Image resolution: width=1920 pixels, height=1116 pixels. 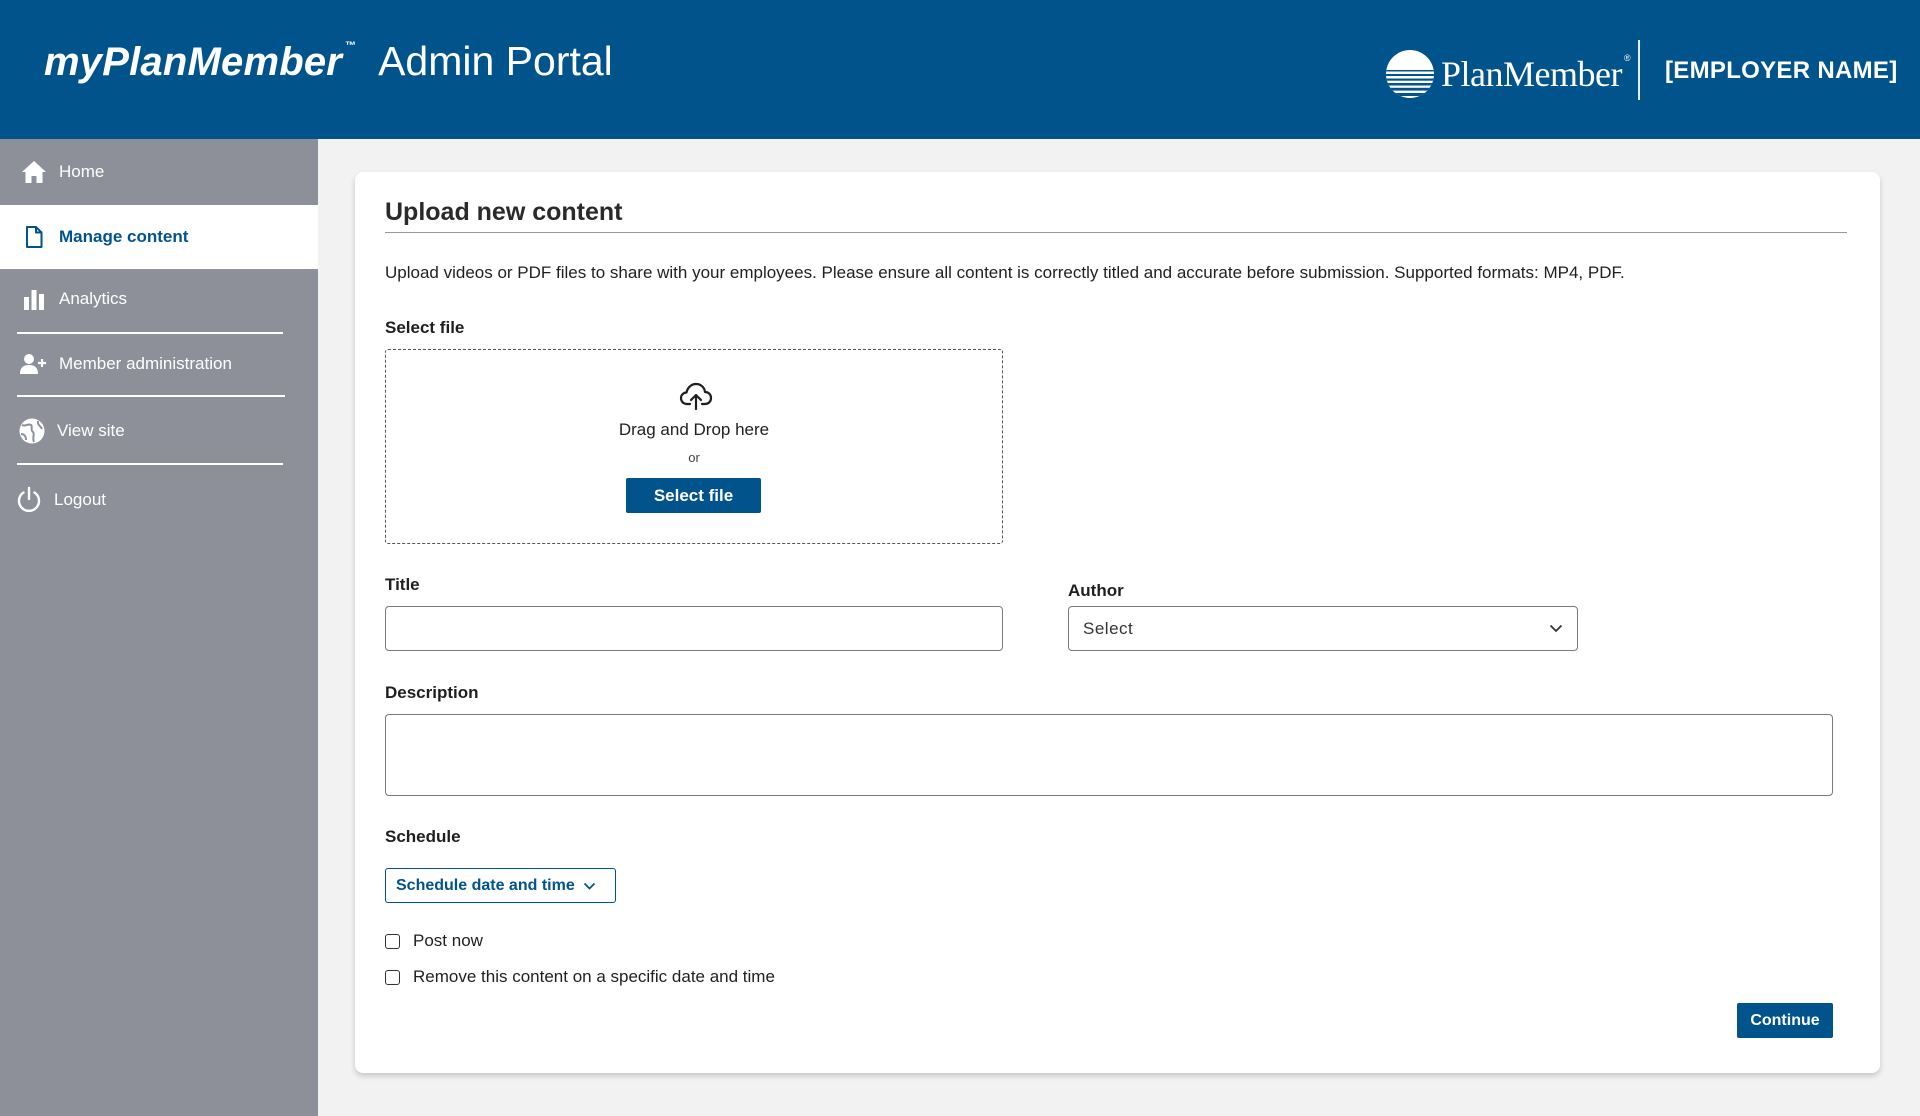 What do you see at coordinates (351, 46) in the screenshot?
I see `trademark-mark: ™` at bounding box center [351, 46].